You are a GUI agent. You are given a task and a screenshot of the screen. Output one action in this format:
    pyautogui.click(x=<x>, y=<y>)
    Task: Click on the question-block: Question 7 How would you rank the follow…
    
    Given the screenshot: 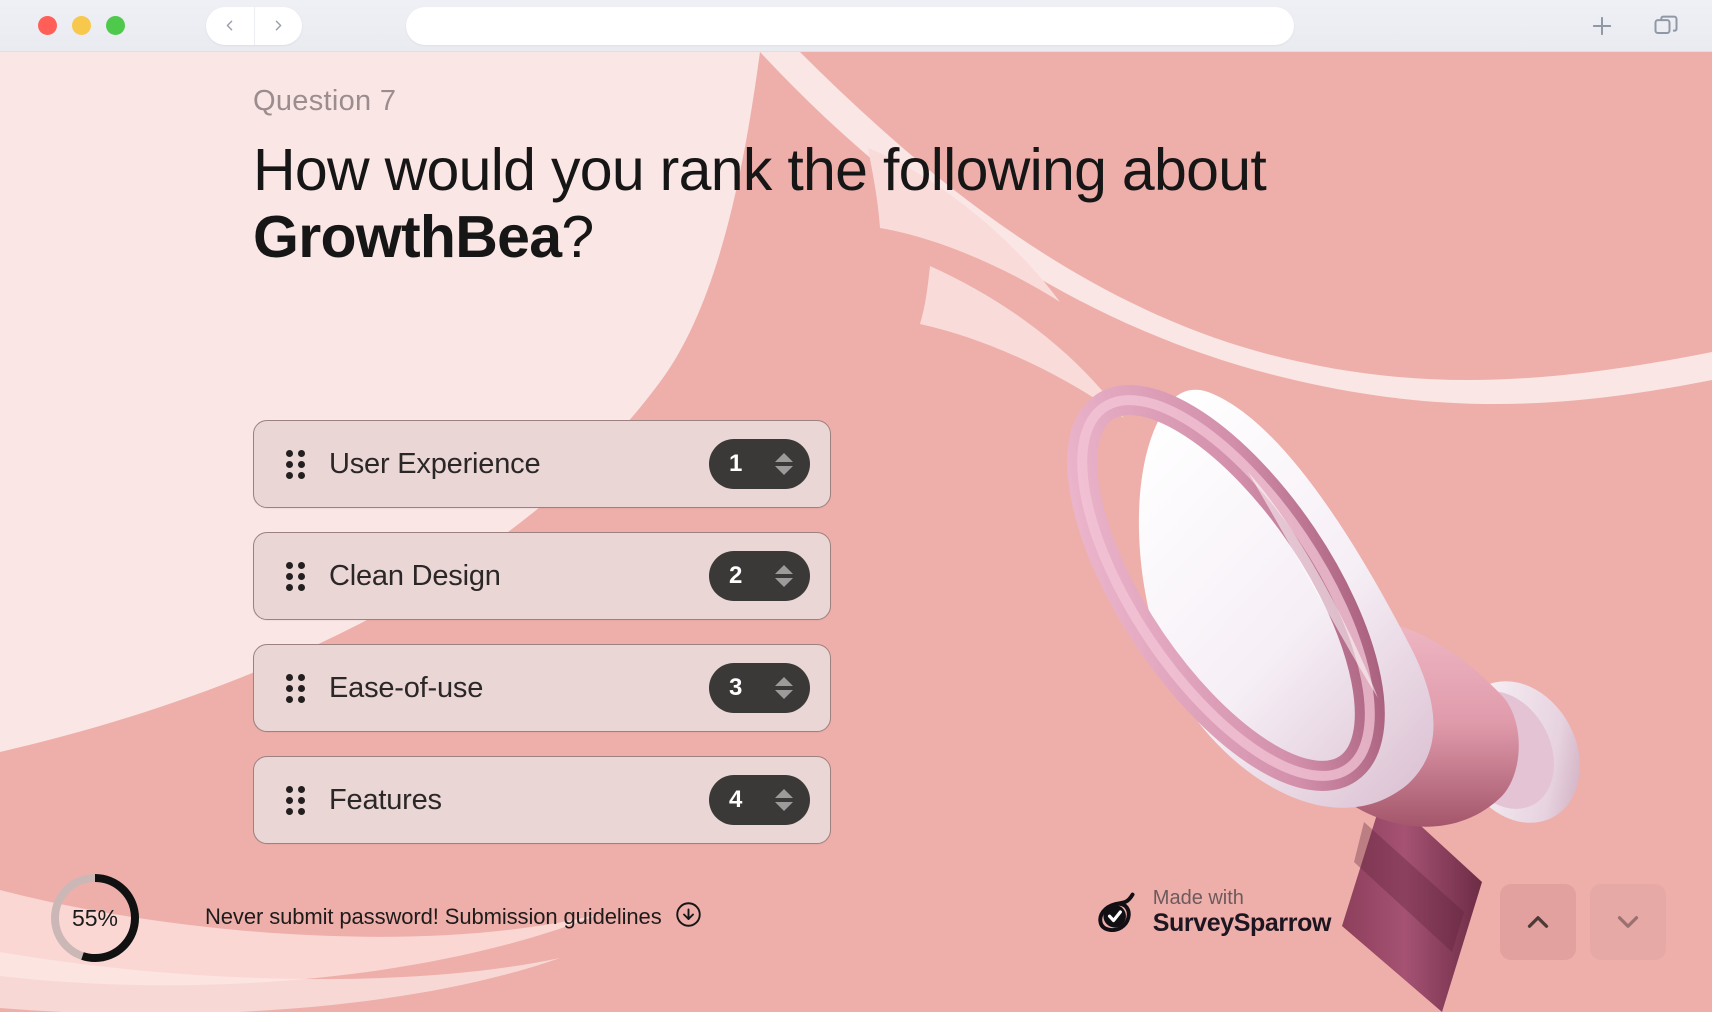 What is the action you would take?
    pyautogui.click(x=843, y=178)
    